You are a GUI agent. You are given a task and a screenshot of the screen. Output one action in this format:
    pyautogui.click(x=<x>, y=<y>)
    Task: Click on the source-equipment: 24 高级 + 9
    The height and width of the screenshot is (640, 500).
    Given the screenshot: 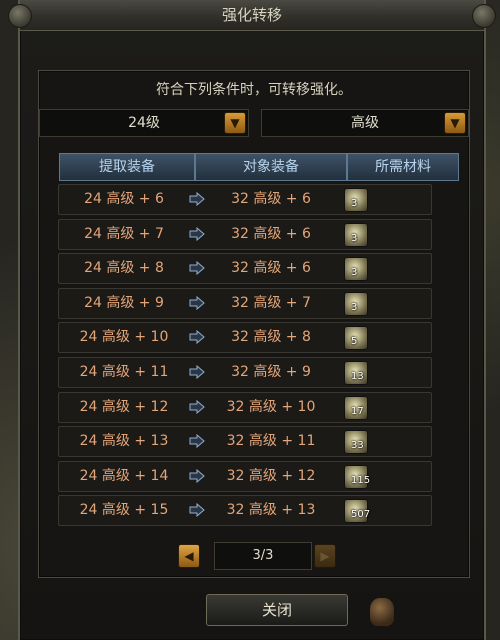 What is the action you would take?
    pyautogui.click(x=124, y=302)
    